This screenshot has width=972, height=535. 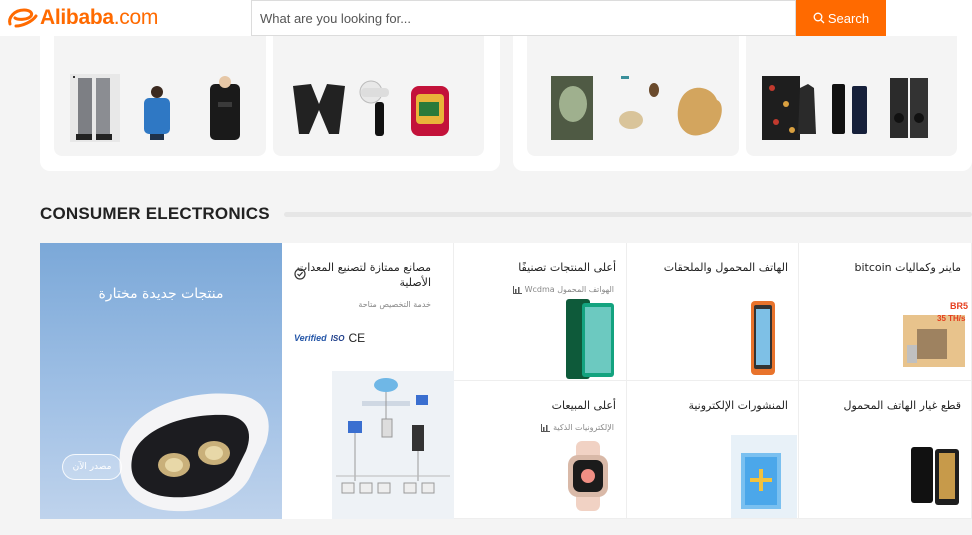 I want to click on alibaba-logo: Alibaba.com, so click(x=82, y=18).